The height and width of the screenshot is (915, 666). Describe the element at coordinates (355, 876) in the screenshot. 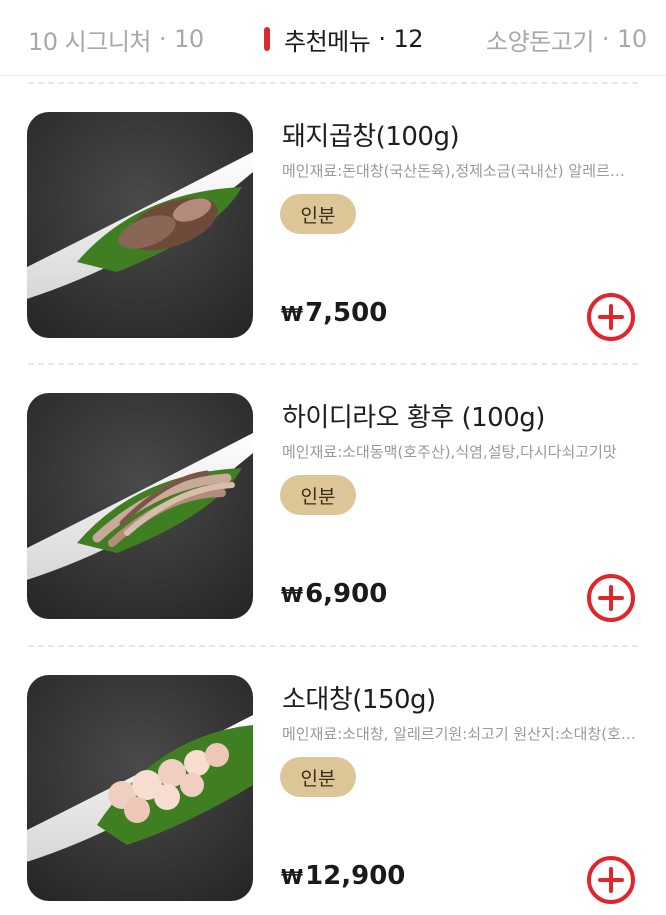

I see `price-value: 12,900` at that location.